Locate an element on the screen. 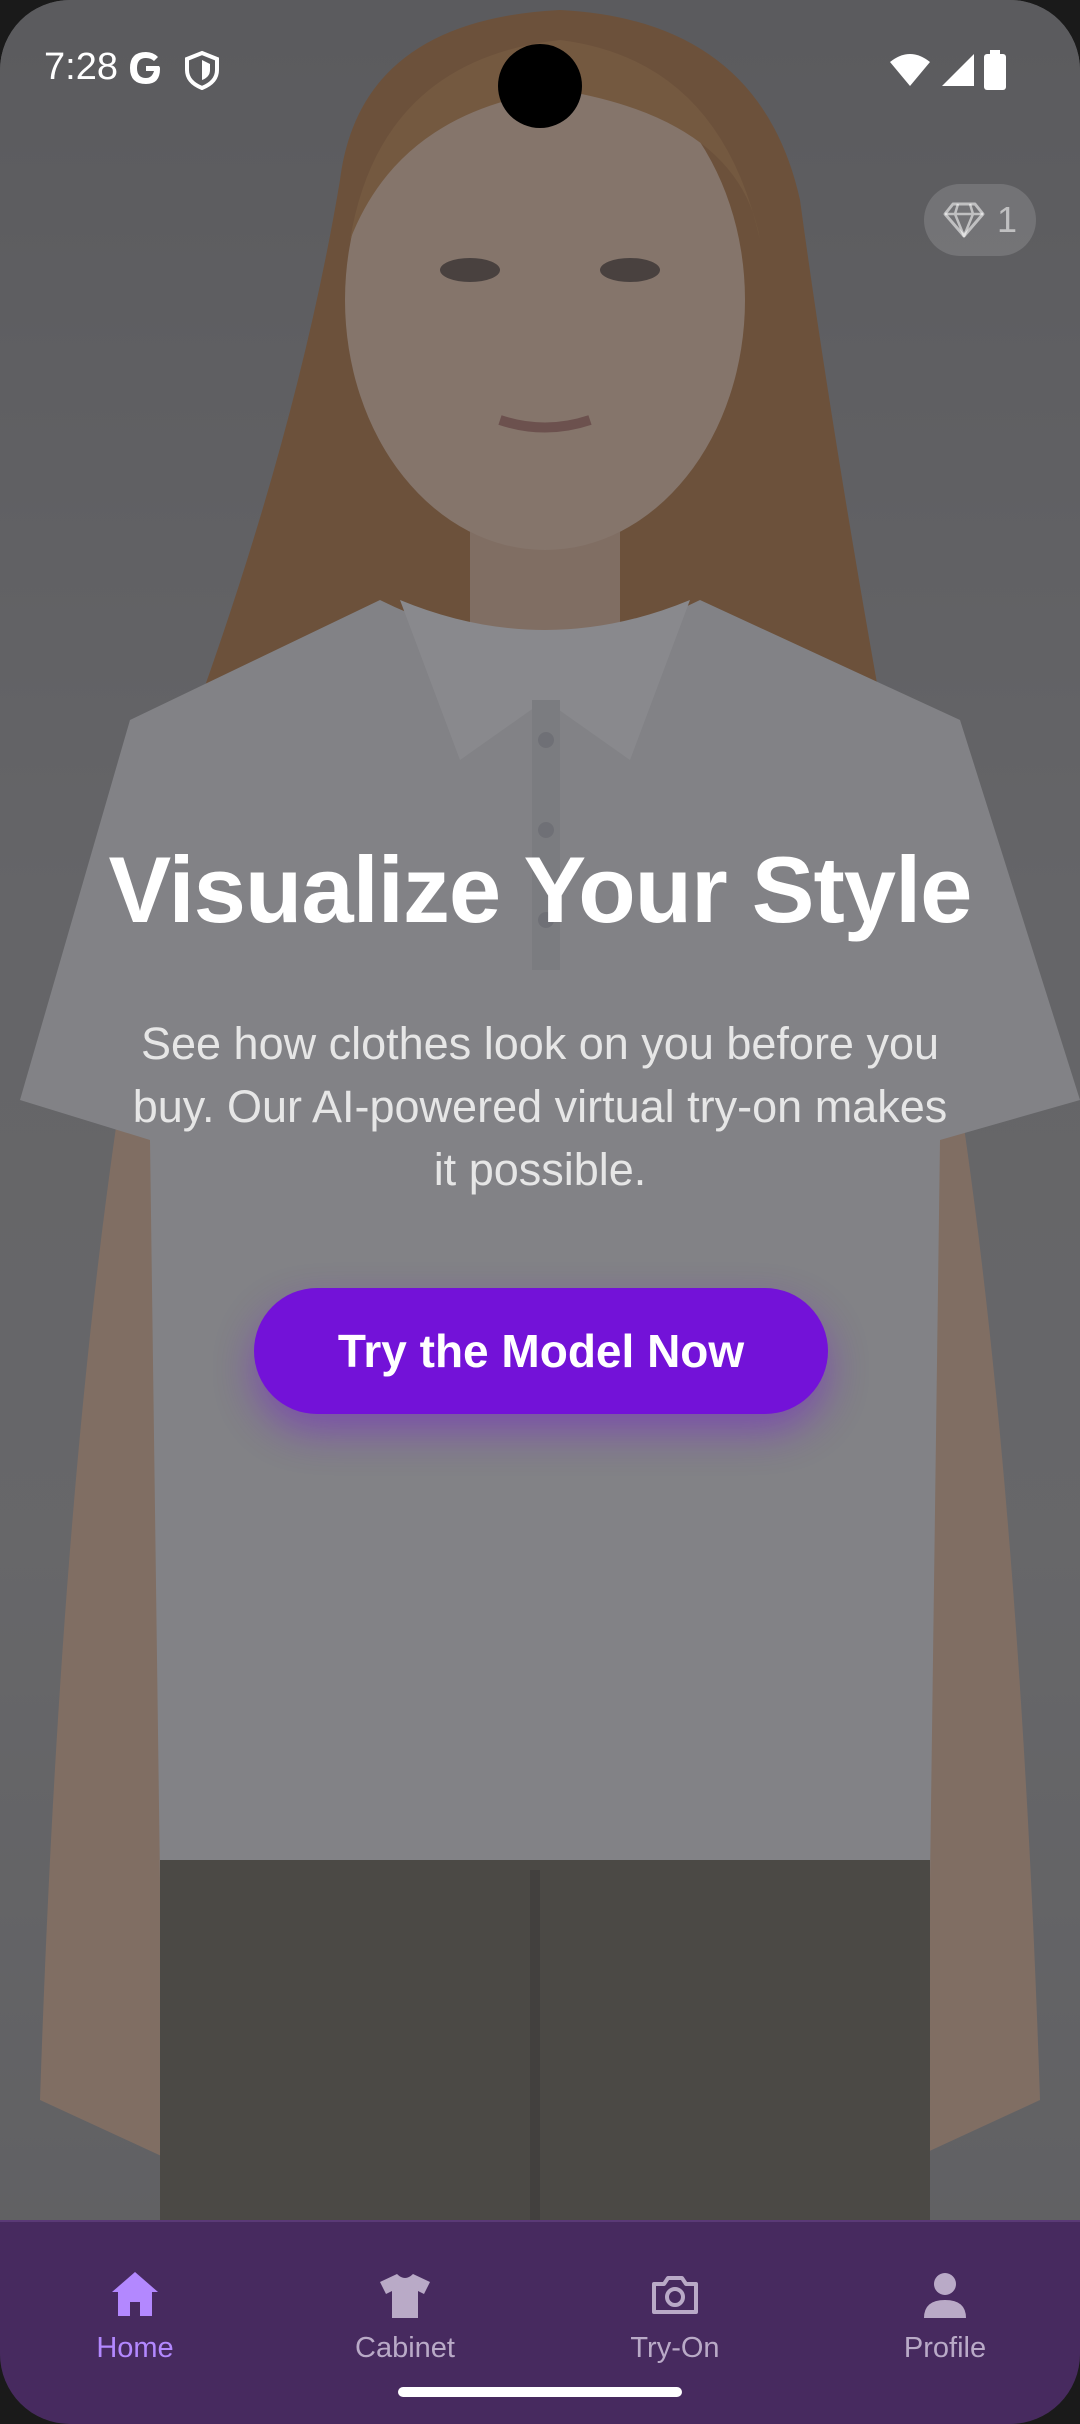 The height and width of the screenshot is (2424, 1080). shirt-icon is located at coordinates (405, 2296).